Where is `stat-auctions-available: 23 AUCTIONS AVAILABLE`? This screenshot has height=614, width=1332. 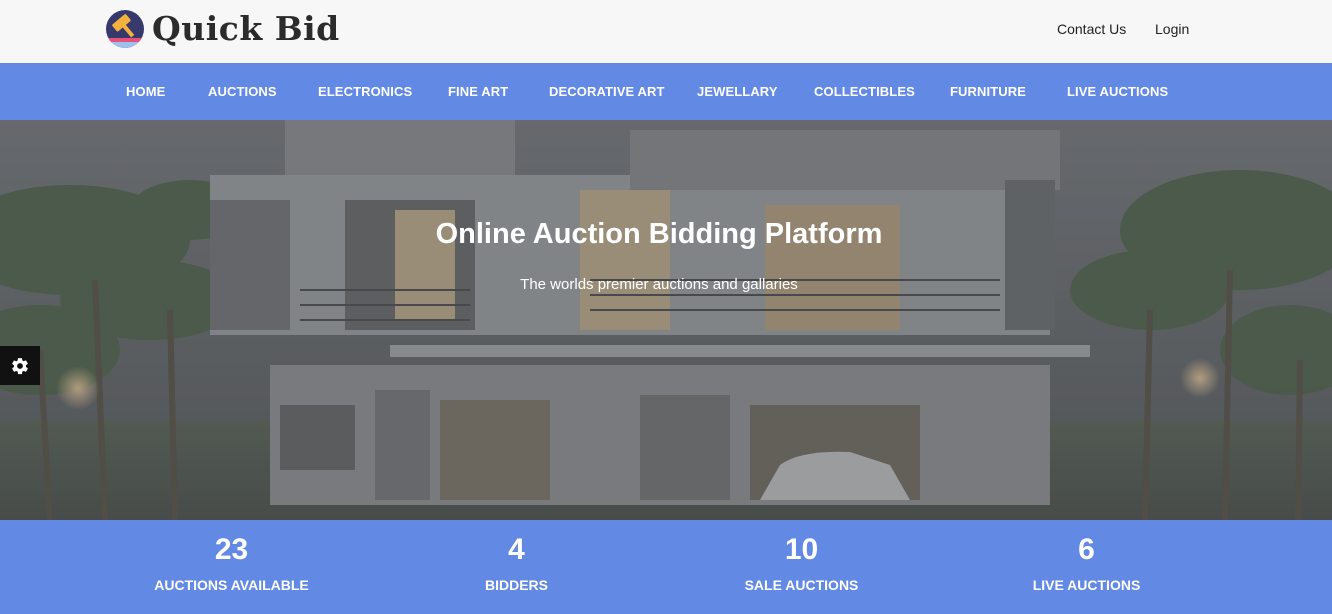 stat-auctions-available: 23 AUCTIONS AVAILABLE is located at coordinates (231, 567).